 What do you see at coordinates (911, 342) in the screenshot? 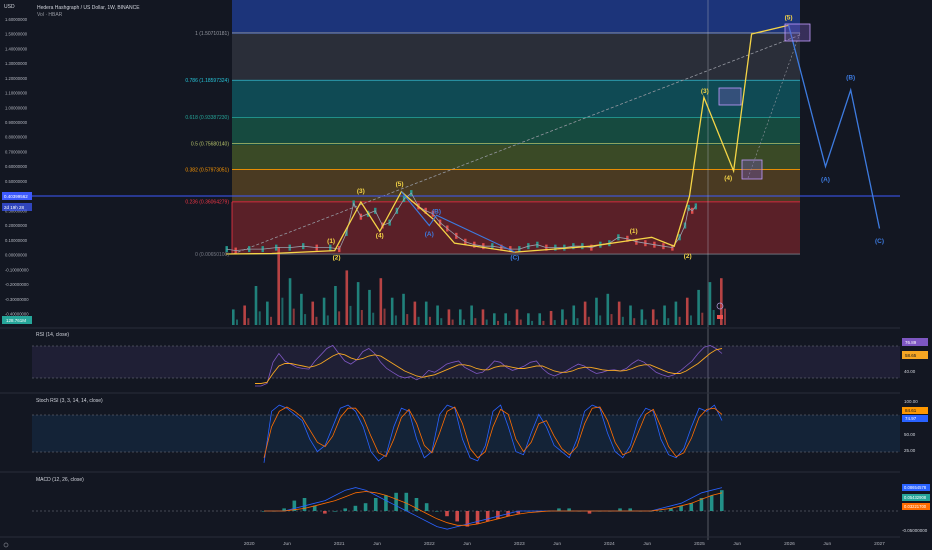
I see `rsi-value1: 76.89` at bounding box center [911, 342].